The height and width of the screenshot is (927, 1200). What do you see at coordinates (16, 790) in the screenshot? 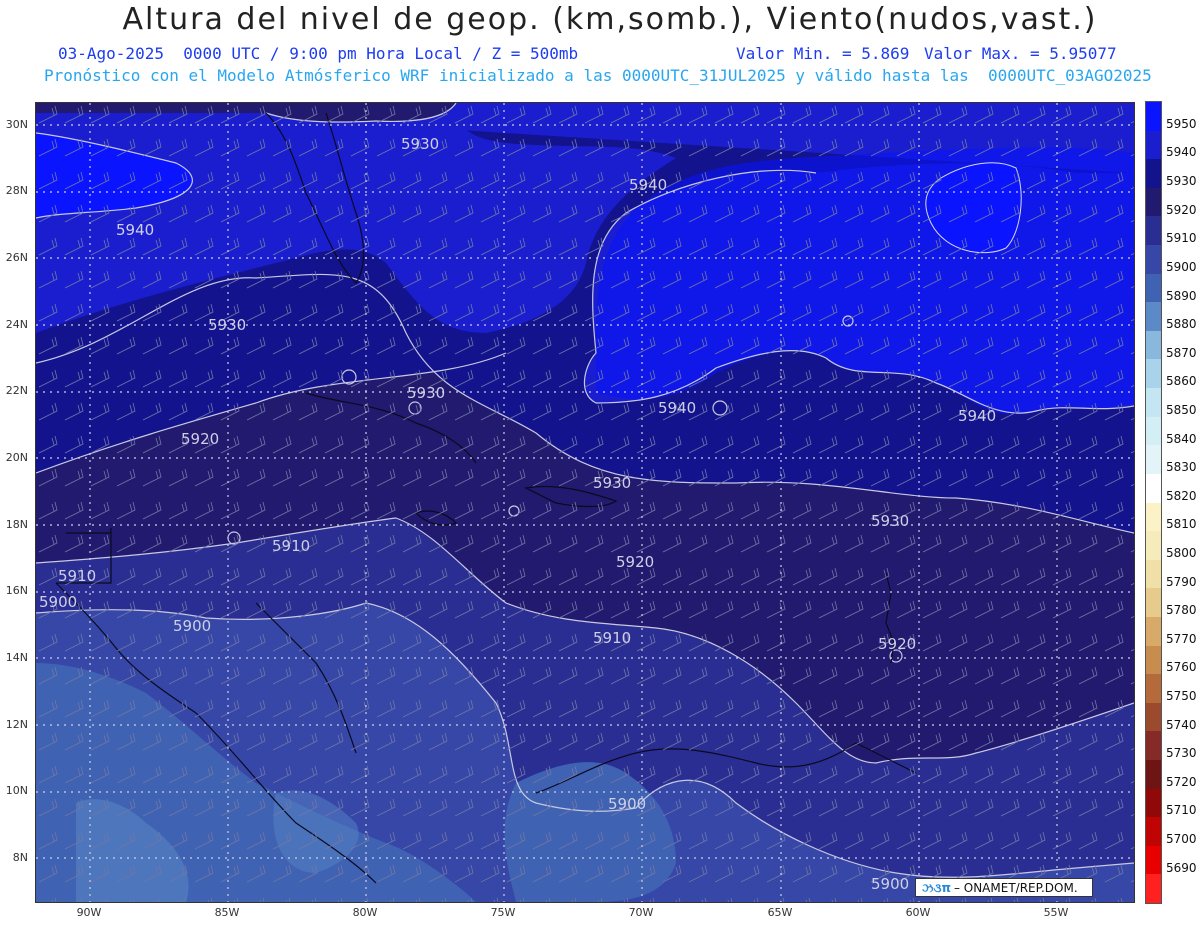
I see `lat-label: 10N` at bounding box center [16, 790].